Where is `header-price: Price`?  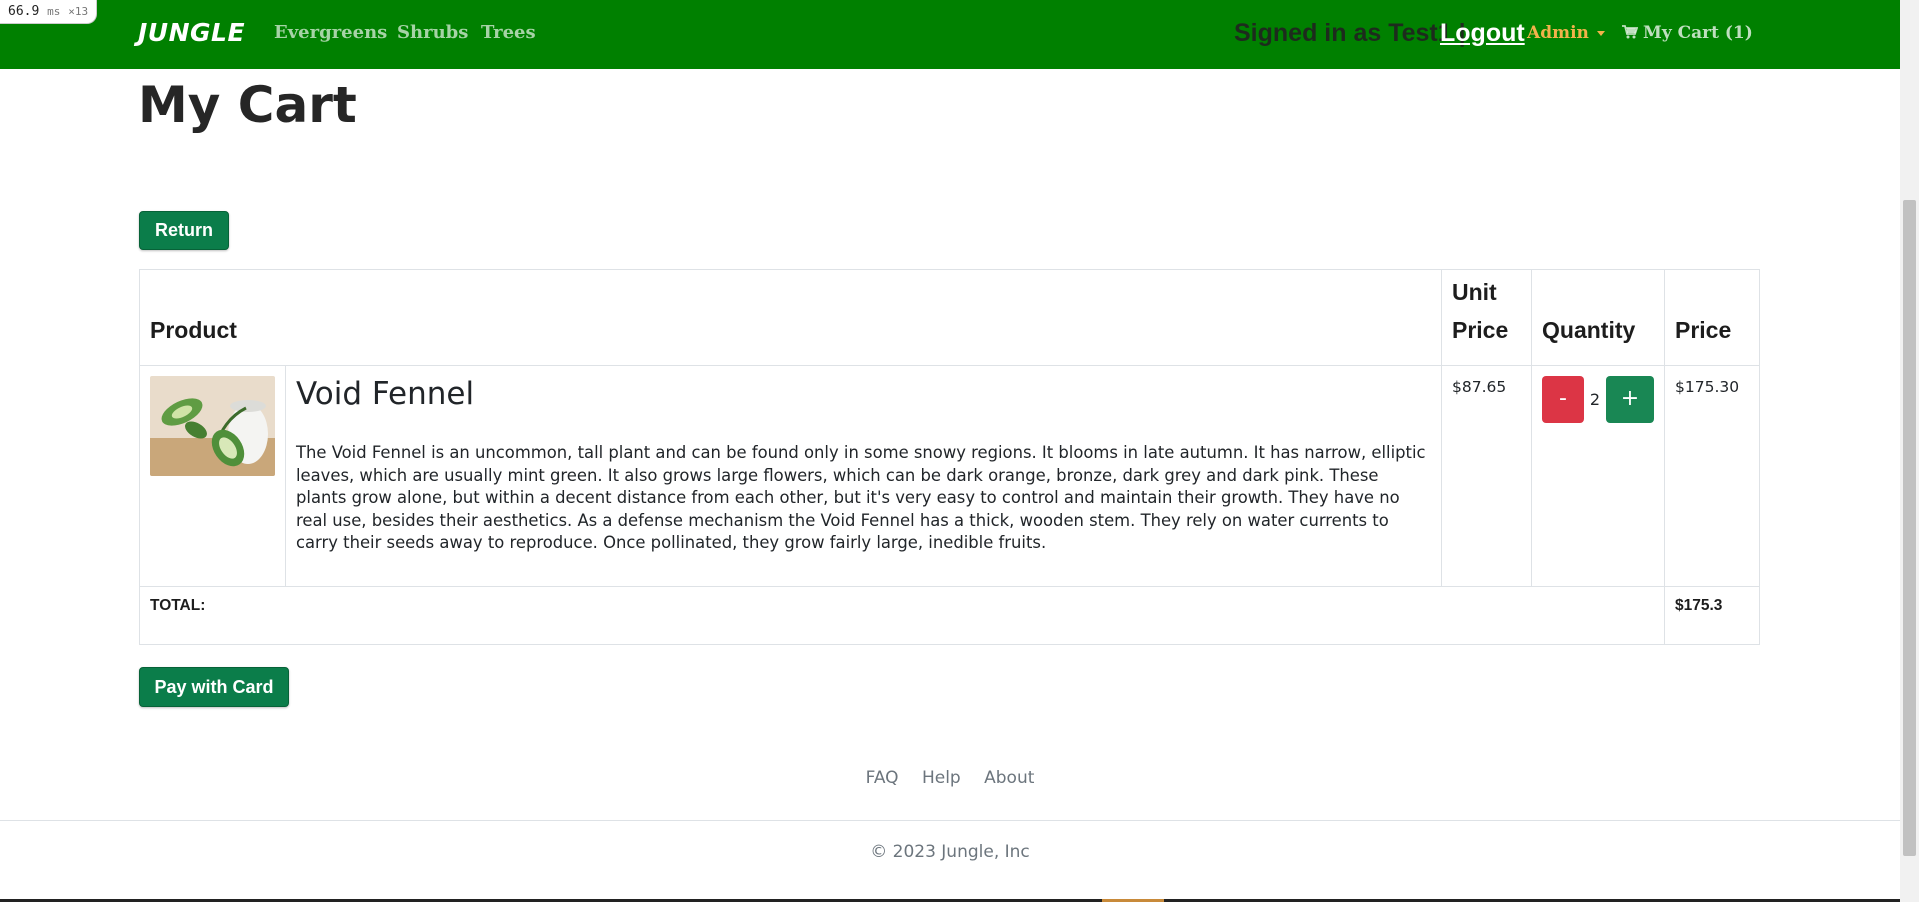 header-price: Price is located at coordinates (1712, 317).